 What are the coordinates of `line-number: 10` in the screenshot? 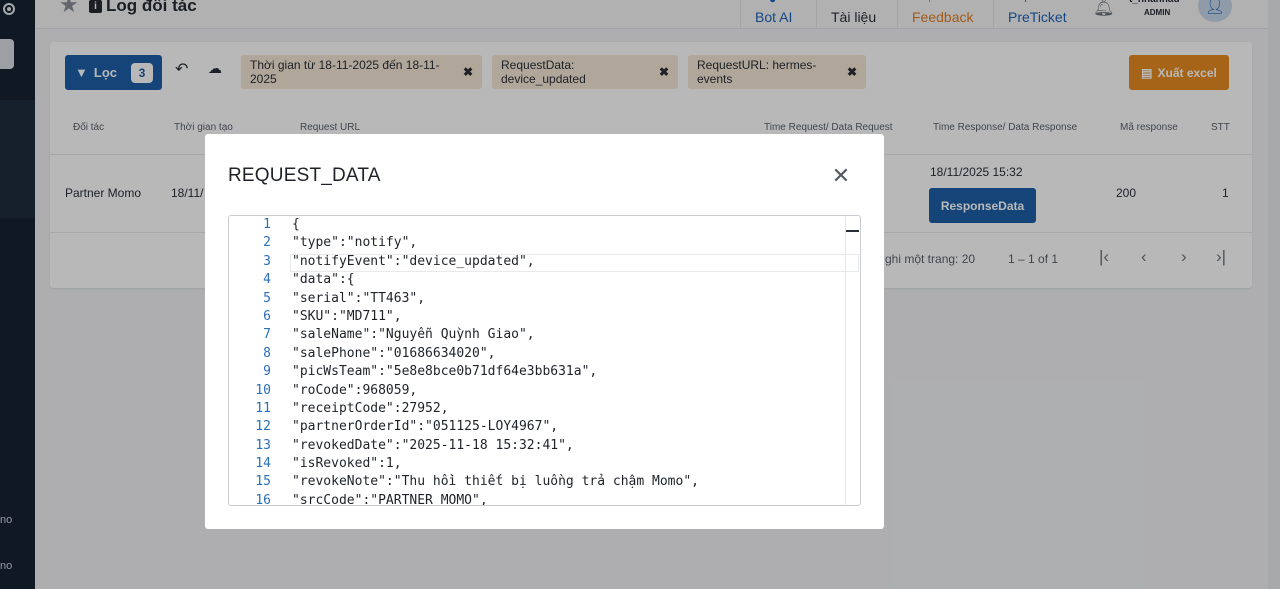 It's located at (263, 390).